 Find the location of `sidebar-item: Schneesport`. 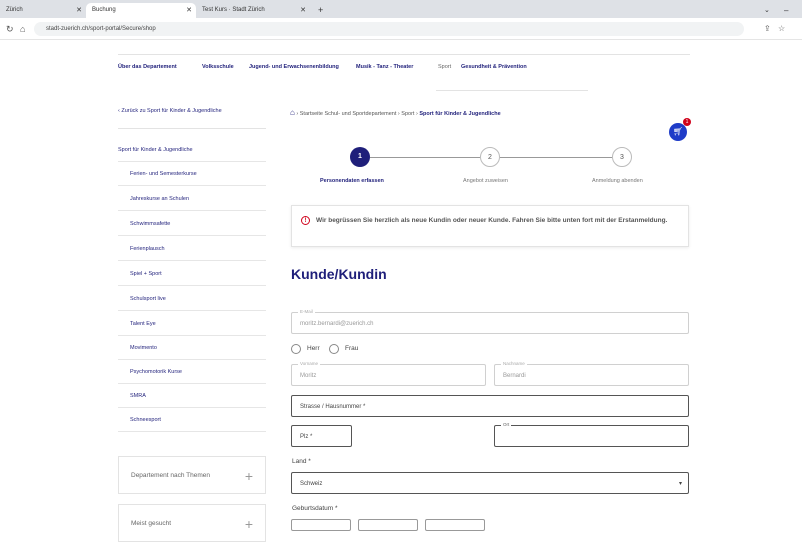

sidebar-item: Schneesport is located at coordinates (192, 420).